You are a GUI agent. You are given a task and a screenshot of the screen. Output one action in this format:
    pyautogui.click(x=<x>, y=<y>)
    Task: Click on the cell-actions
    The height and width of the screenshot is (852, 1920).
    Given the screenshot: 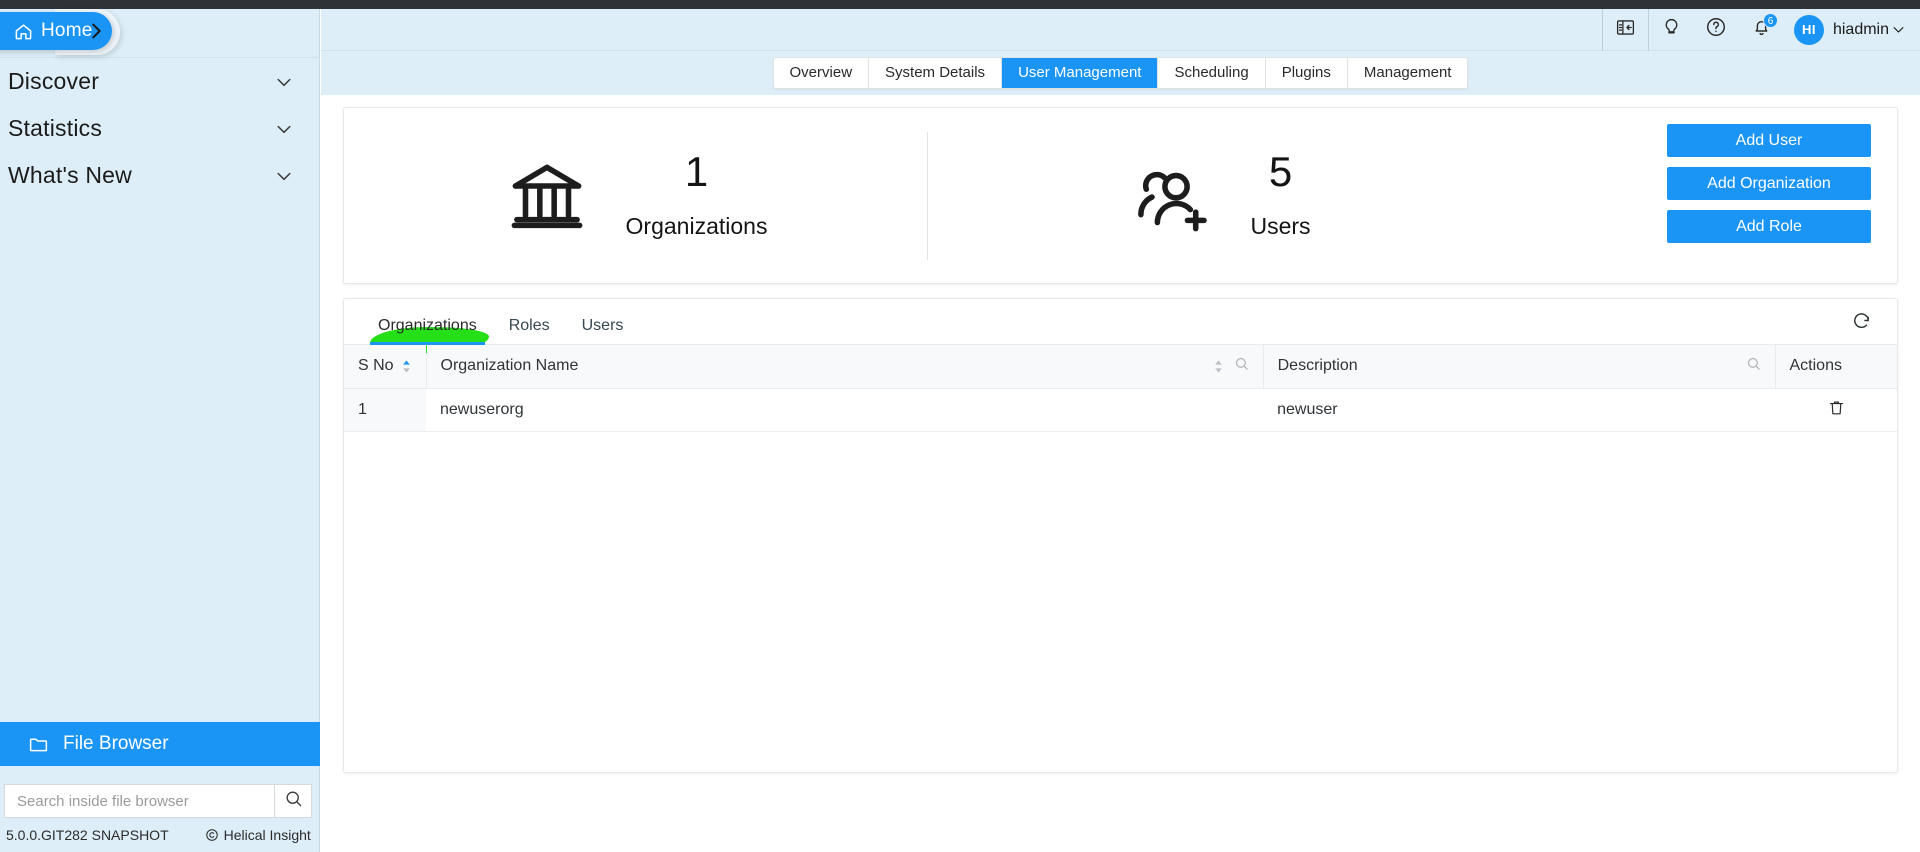 What is the action you would take?
    pyautogui.click(x=1836, y=410)
    